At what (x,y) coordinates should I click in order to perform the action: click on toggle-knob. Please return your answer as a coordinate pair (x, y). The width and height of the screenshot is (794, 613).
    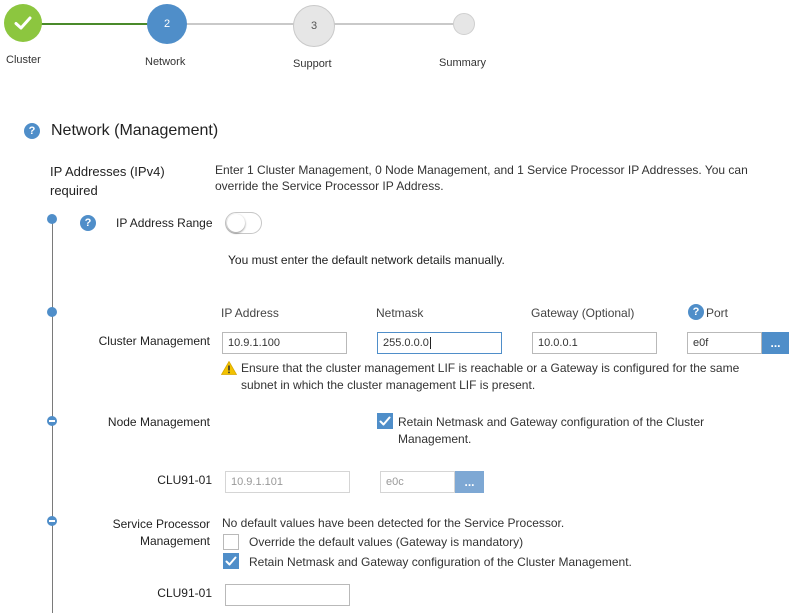
    Looking at the image, I should click on (236, 223).